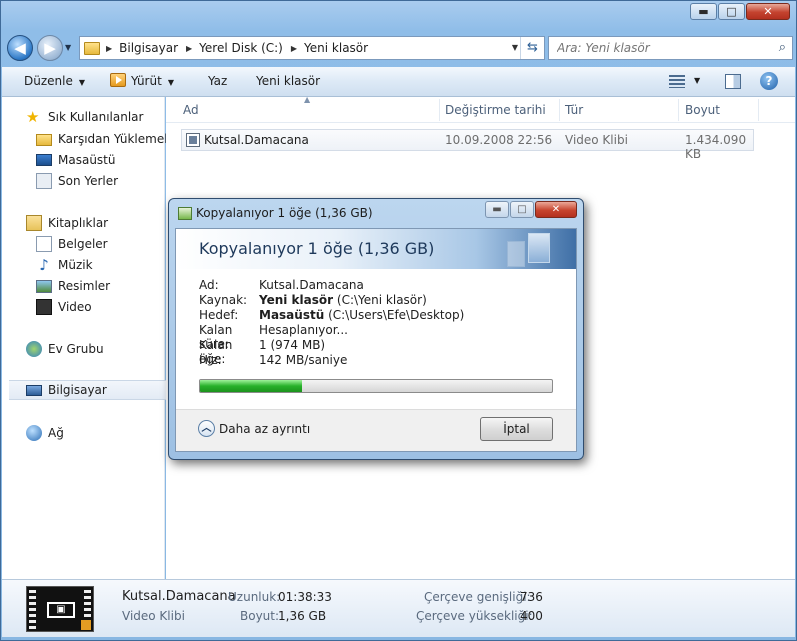 This screenshot has height=641, width=797. What do you see at coordinates (768, 11) in the screenshot?
I see `close-button: ✕` at bounding box center [768, 11].